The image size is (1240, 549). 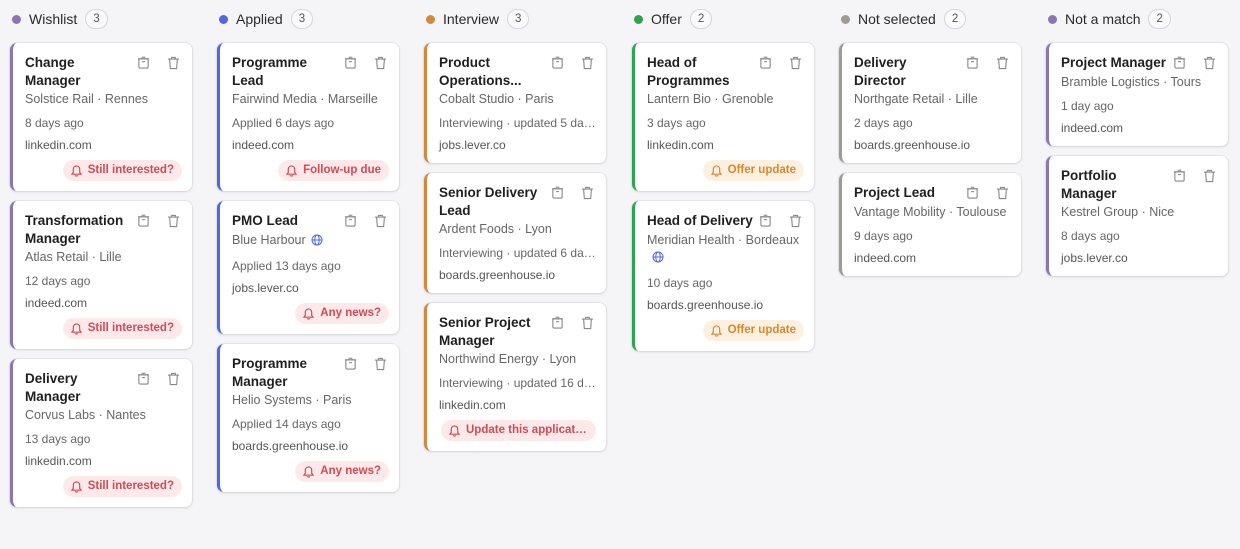 What do you see at coordinates (54, 123) in the screenshot?
I see `card-date: 8 days ago` at bounding box center [54, 123].